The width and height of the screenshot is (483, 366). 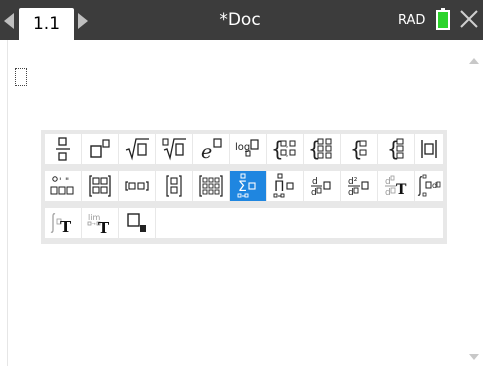 I want to click on tab-label: 1.1, so click(x=46, y=24).